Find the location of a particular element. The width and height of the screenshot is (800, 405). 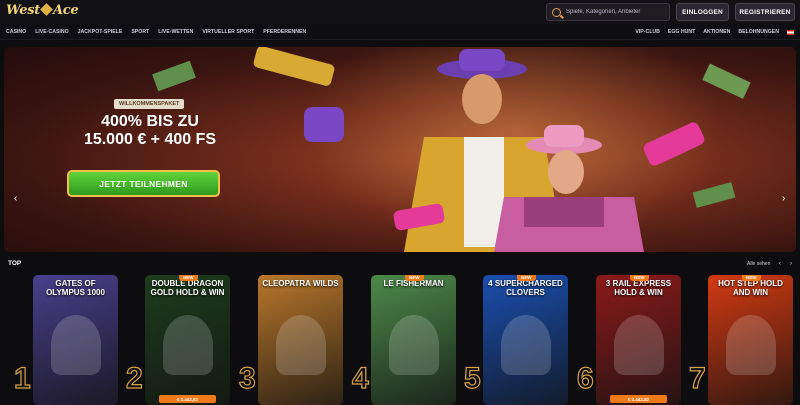

nav-live-casino: LIVE-CASINO is located at coordinates (51, 32).